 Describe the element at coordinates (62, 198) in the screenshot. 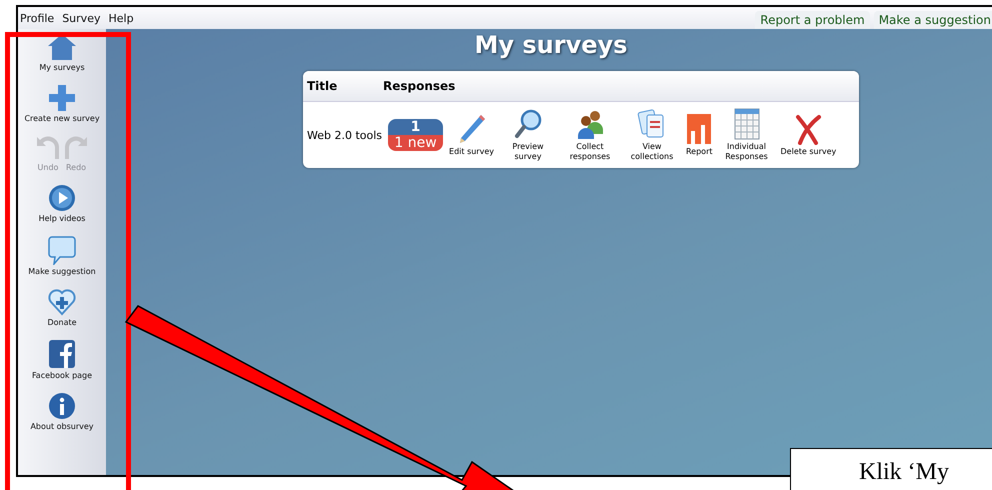

I see `play-icon` at that location.